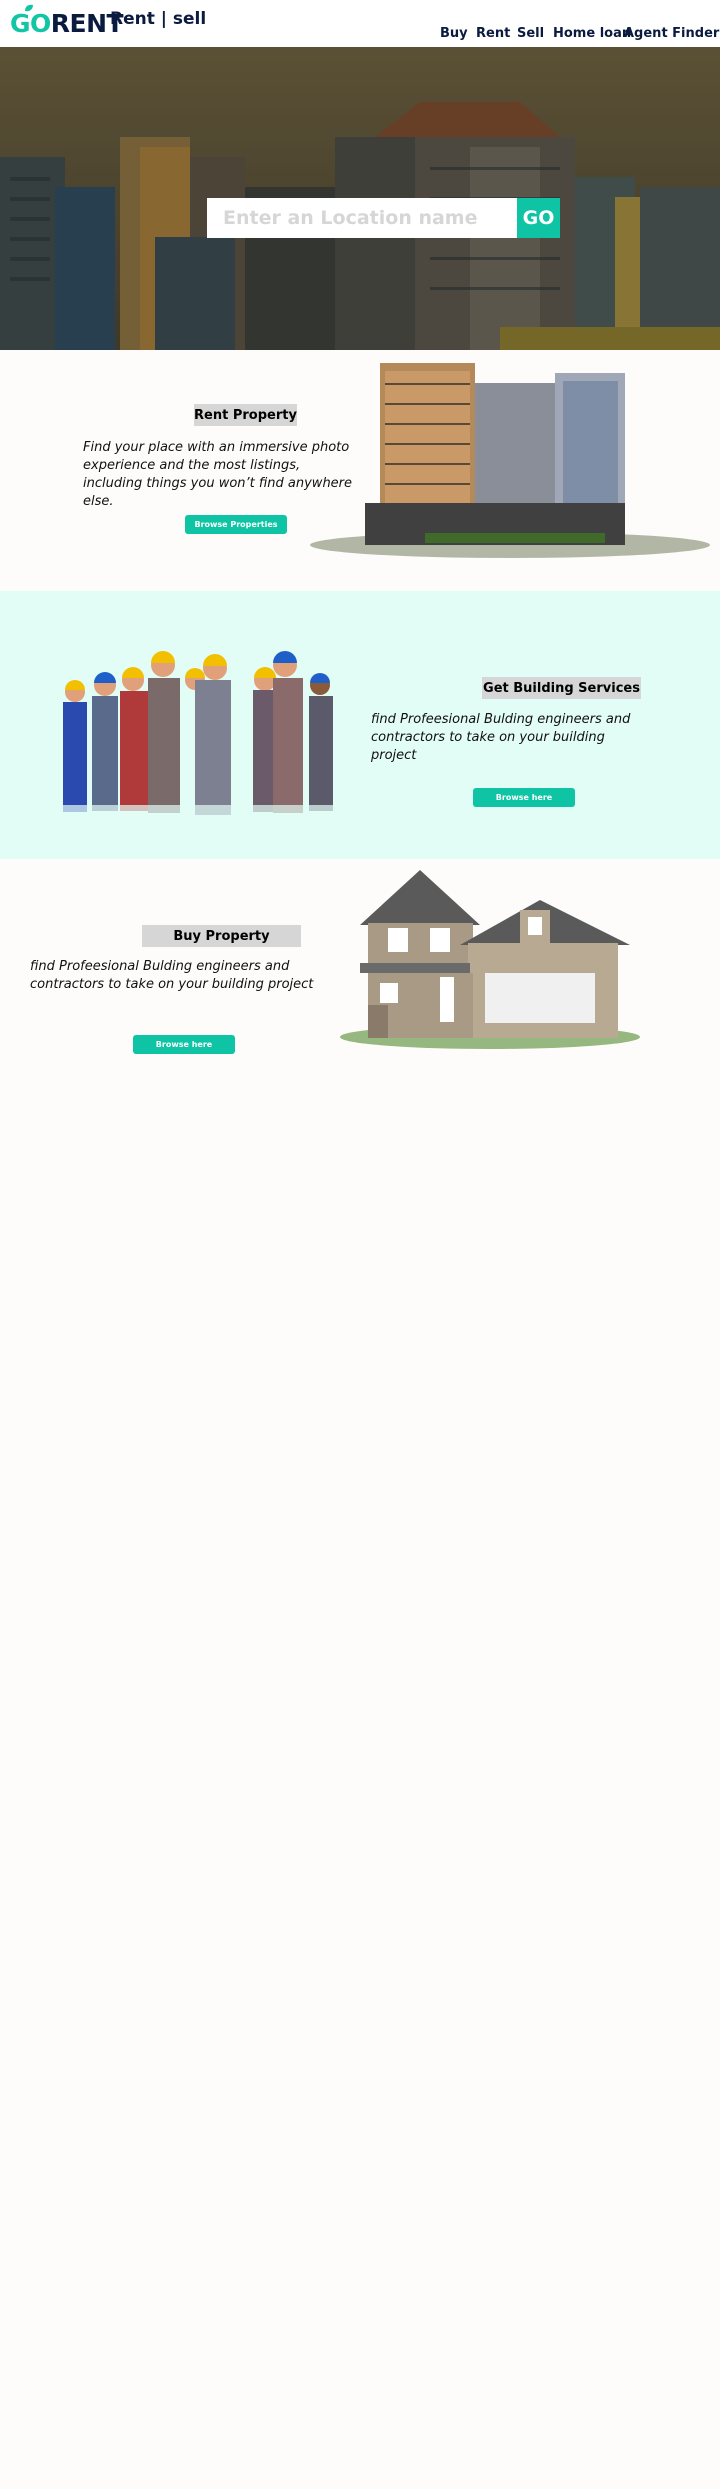 This screenshot has height=2489, width=720. I want to click on nav-agent-finder: Agent Finder, so click(671, 34).